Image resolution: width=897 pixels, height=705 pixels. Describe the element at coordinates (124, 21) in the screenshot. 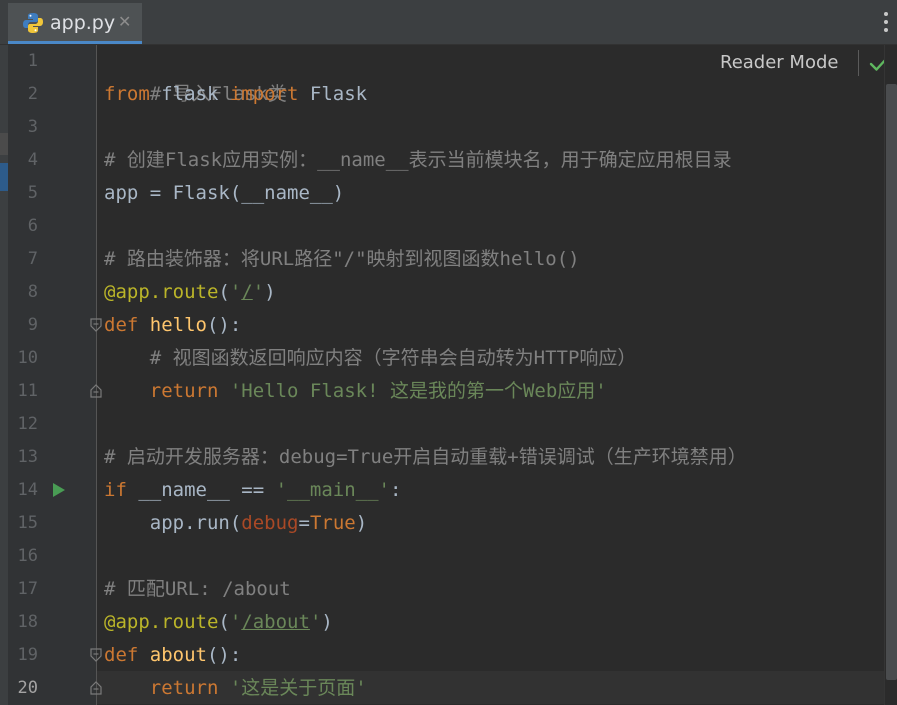

I see `tab-close-icon: ✕` at that location.